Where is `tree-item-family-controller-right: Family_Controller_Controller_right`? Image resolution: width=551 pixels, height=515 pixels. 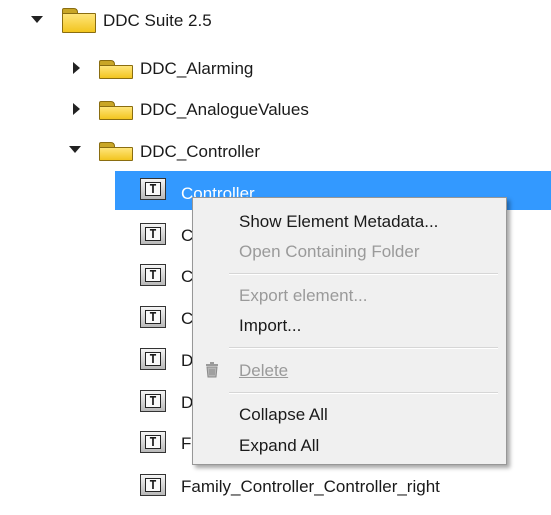
tree-item-family-controller-right: Family_Controller_Controller_right is located at coordinates (310, 487).